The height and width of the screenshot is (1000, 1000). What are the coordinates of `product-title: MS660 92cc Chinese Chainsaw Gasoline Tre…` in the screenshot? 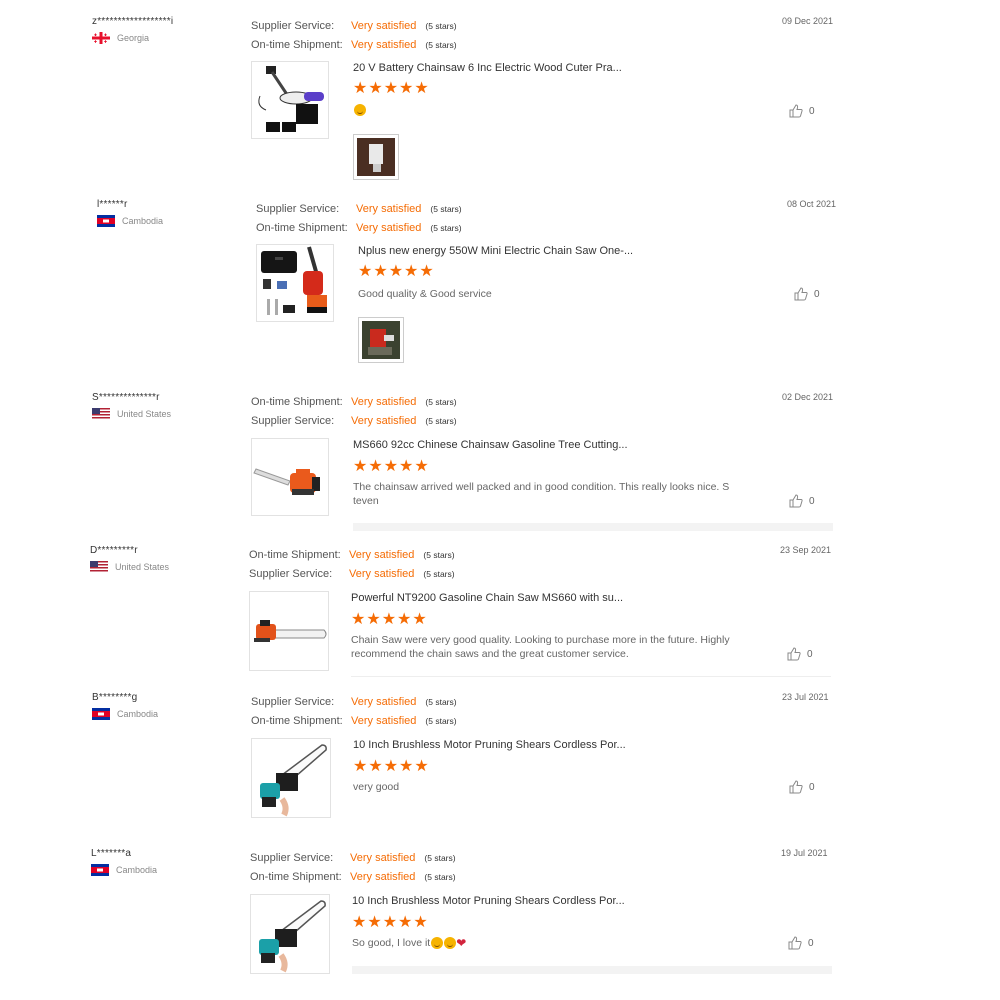 It's located at (490, 445).